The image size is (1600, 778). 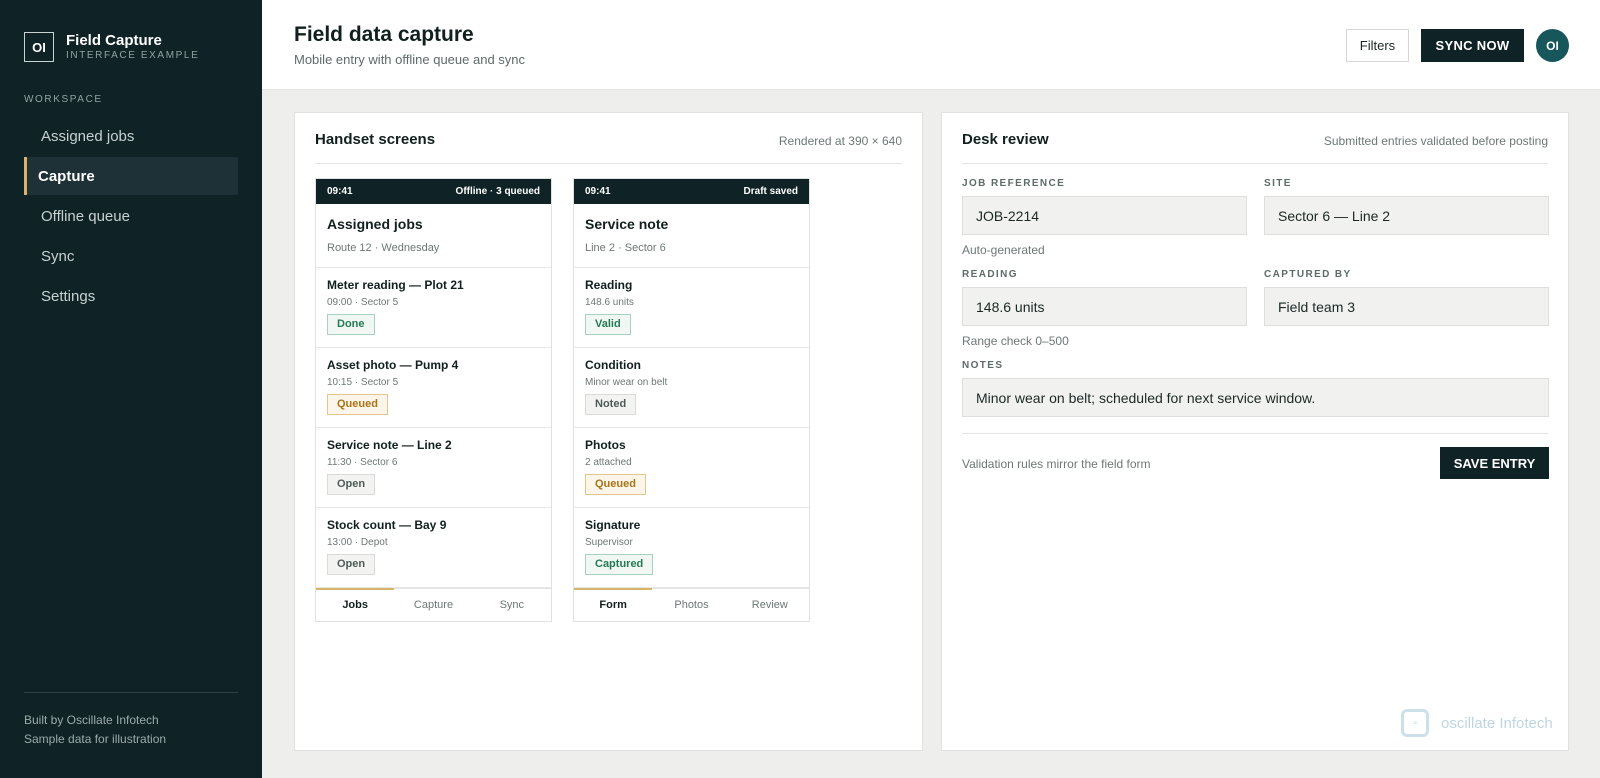 I want to click on watermark-text: oscillate Infotech, so click(x=1497, y=723).